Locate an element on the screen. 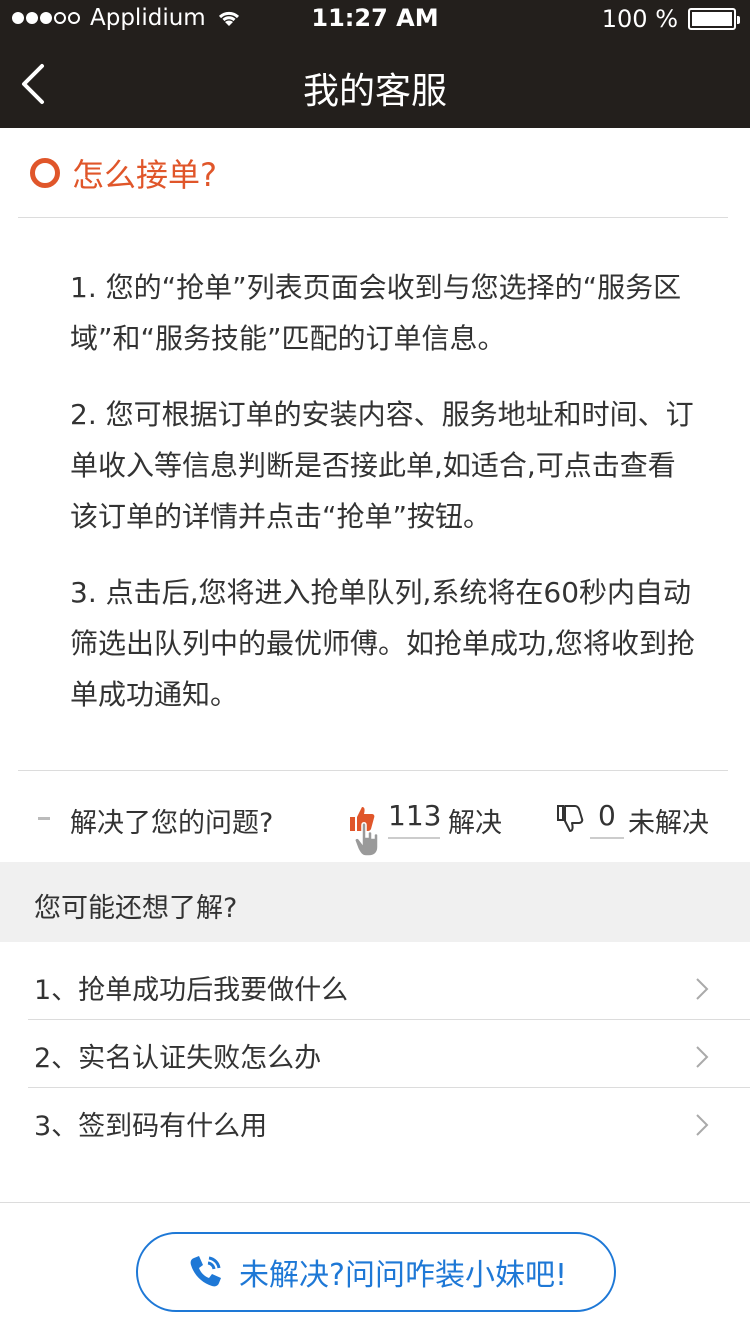 This screenshot has width=750, height=1334. unsolved-count: 0 is located at coordinates (607, 815).